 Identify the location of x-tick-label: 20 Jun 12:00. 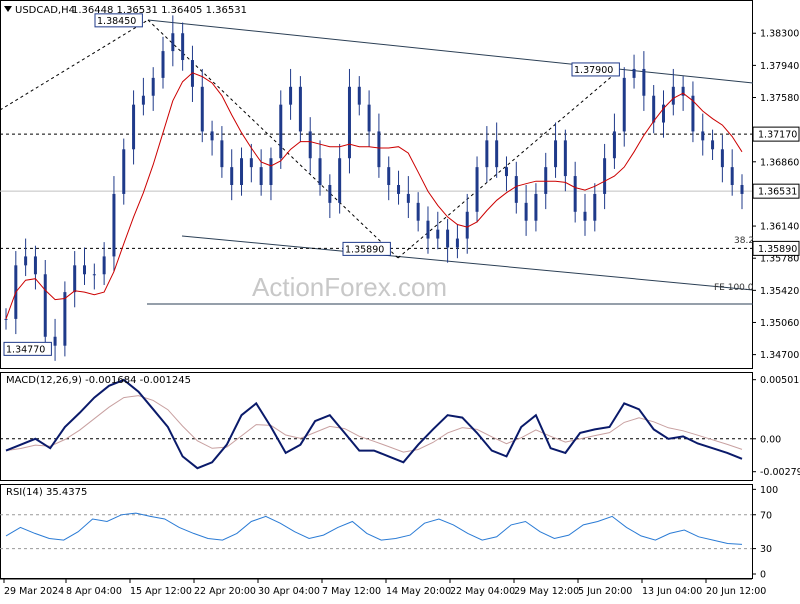
(736, 591).